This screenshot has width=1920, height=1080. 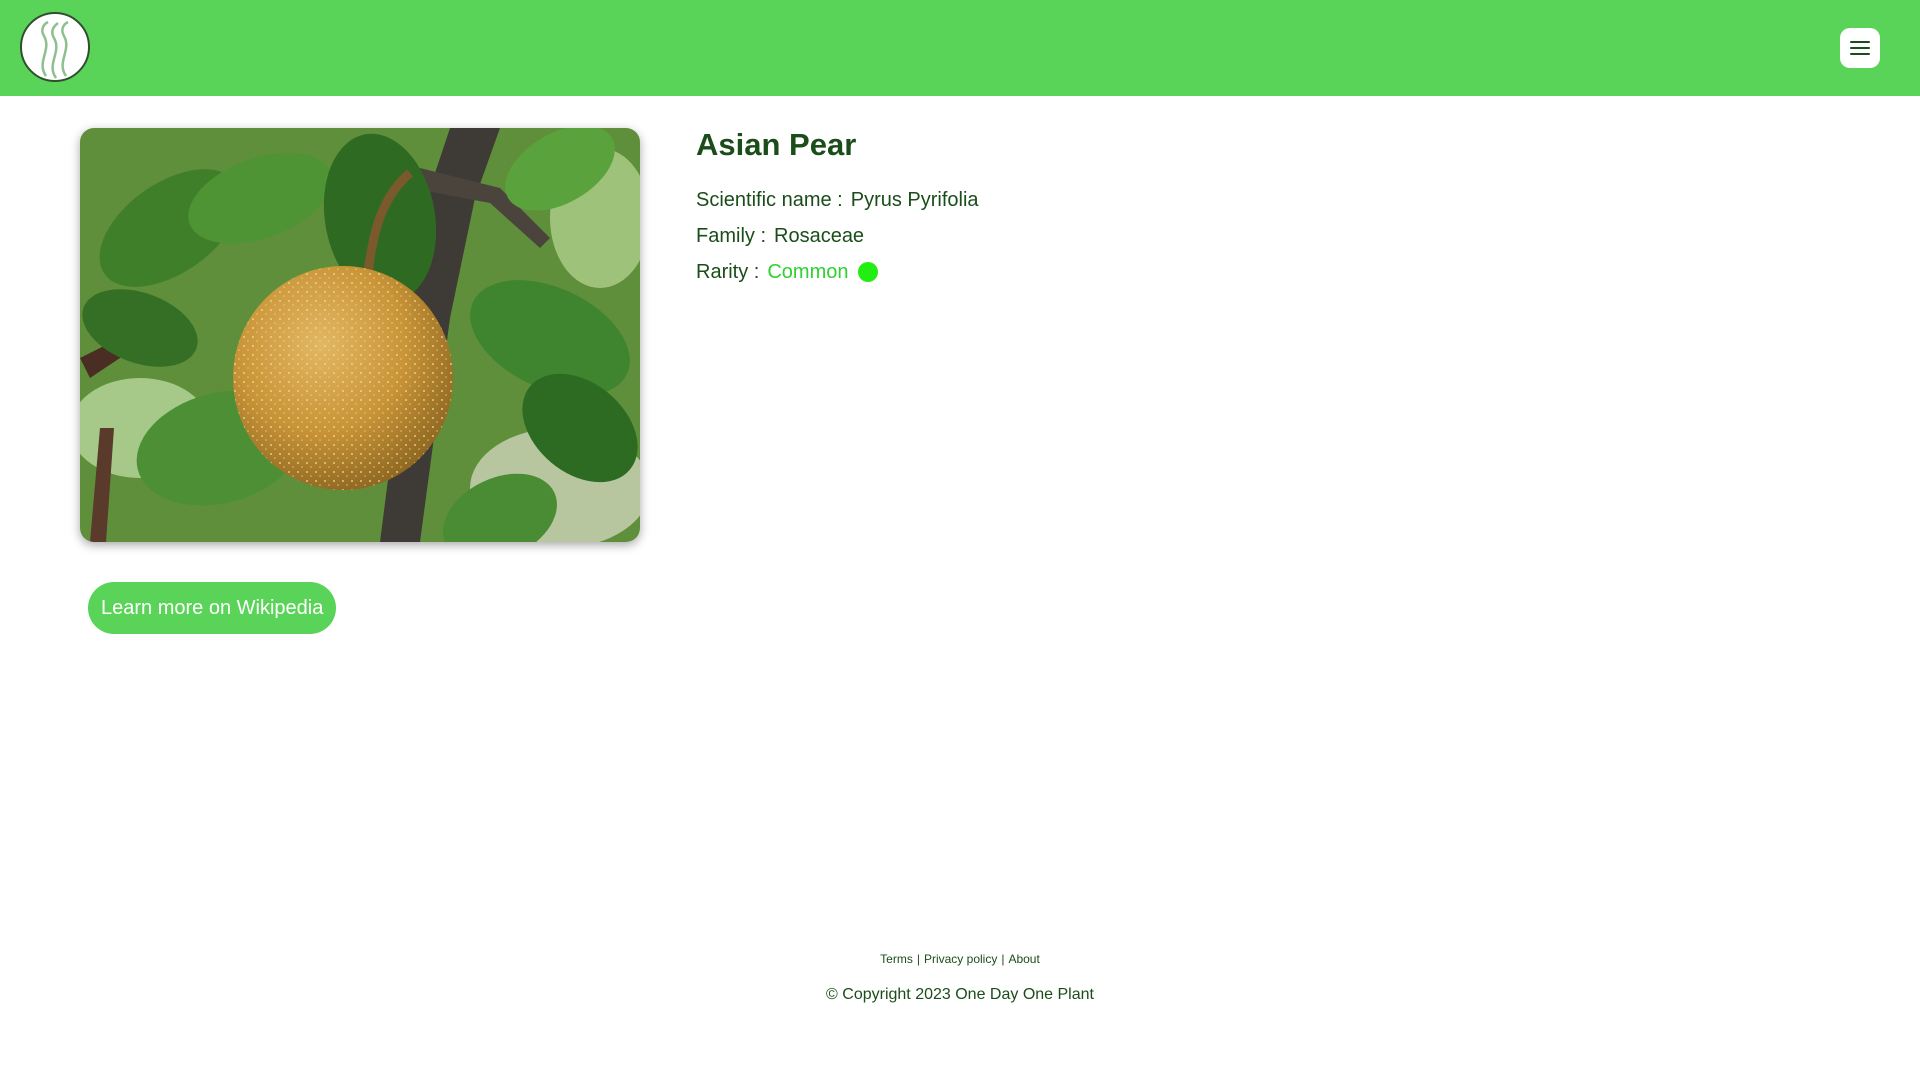 What do you see at coordinates (55, 47) in the screenshot?
I see `logo-icon` at bounding box center [55, 47].